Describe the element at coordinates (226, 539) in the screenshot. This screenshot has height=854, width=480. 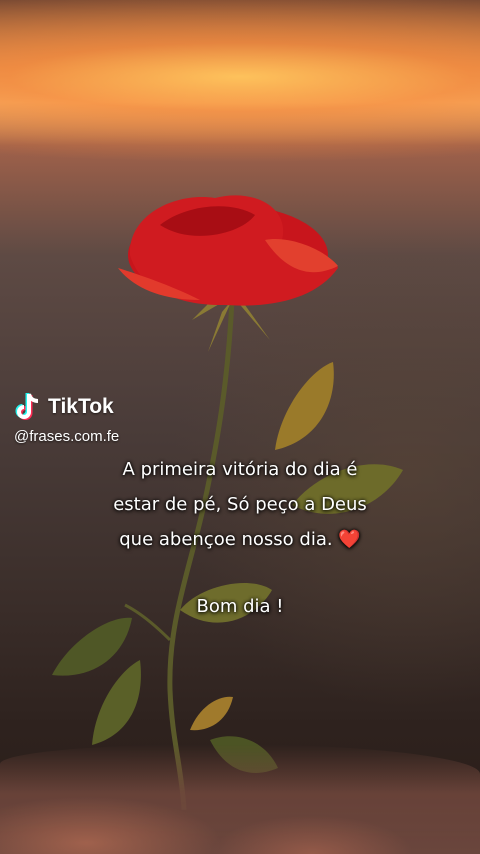
I see `caption-line-text: que abençoe nosso dia.` at that location.